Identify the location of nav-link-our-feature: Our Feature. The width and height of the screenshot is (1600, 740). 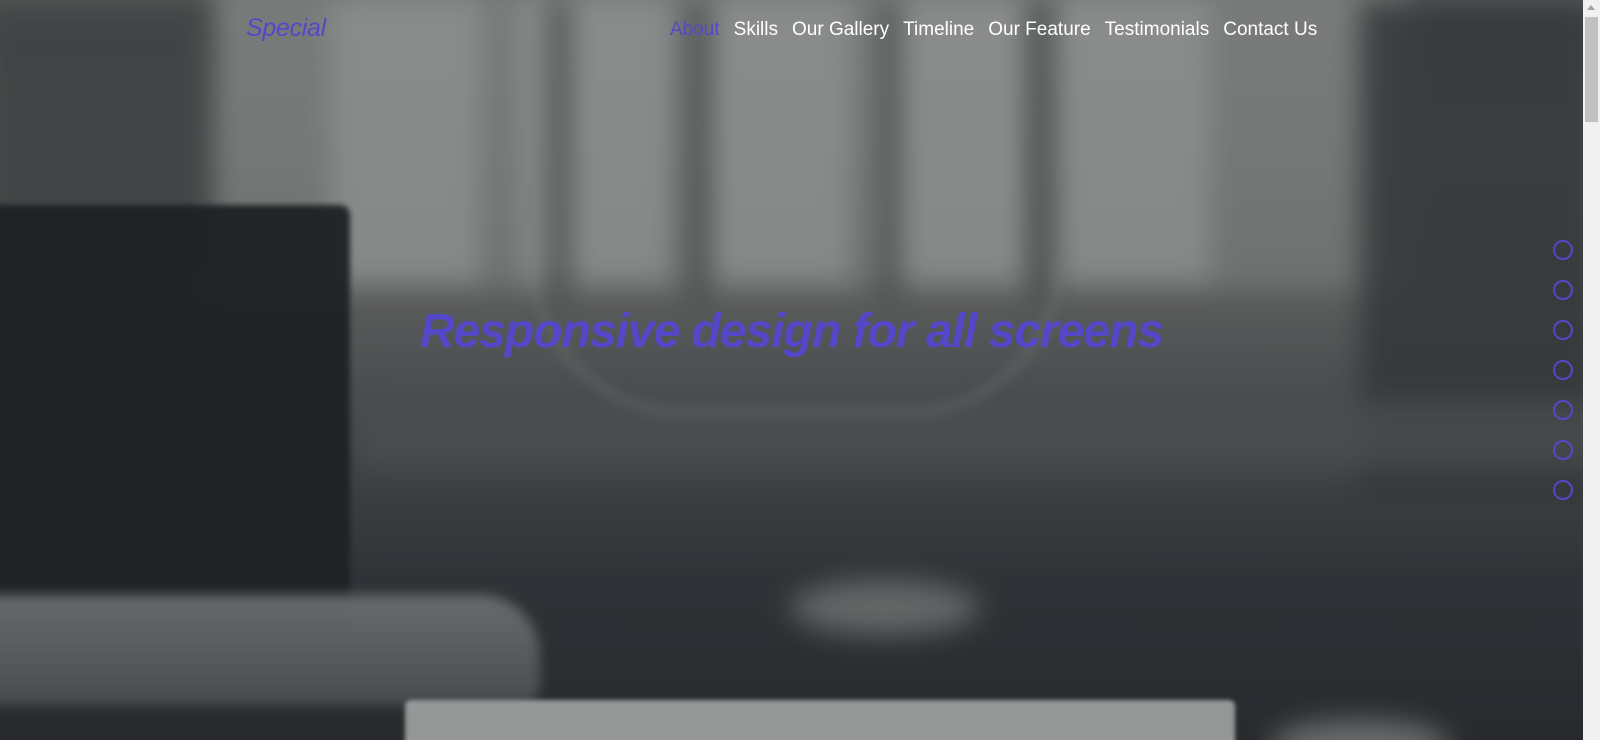
(1039, 30).